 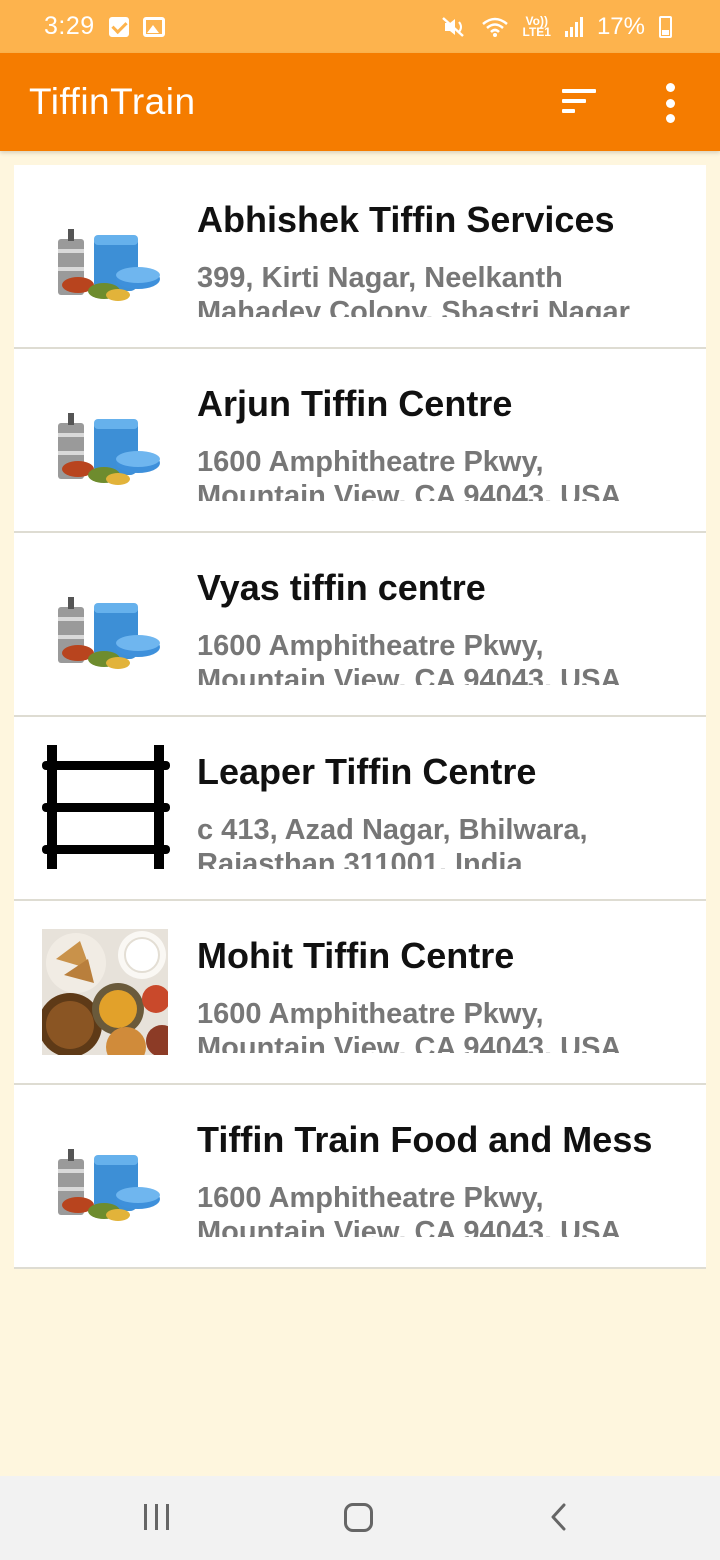 What do you see at coordinates (452, 26) in the screenshot?
I see `mute-vibrate-icon` at bounding box center [452, 26].